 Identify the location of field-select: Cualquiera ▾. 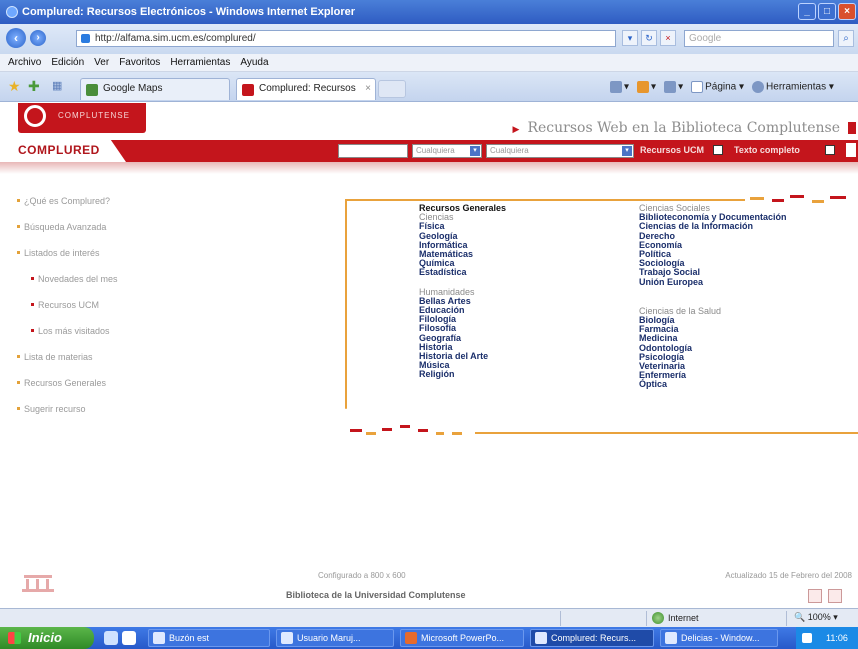
(447, 151).